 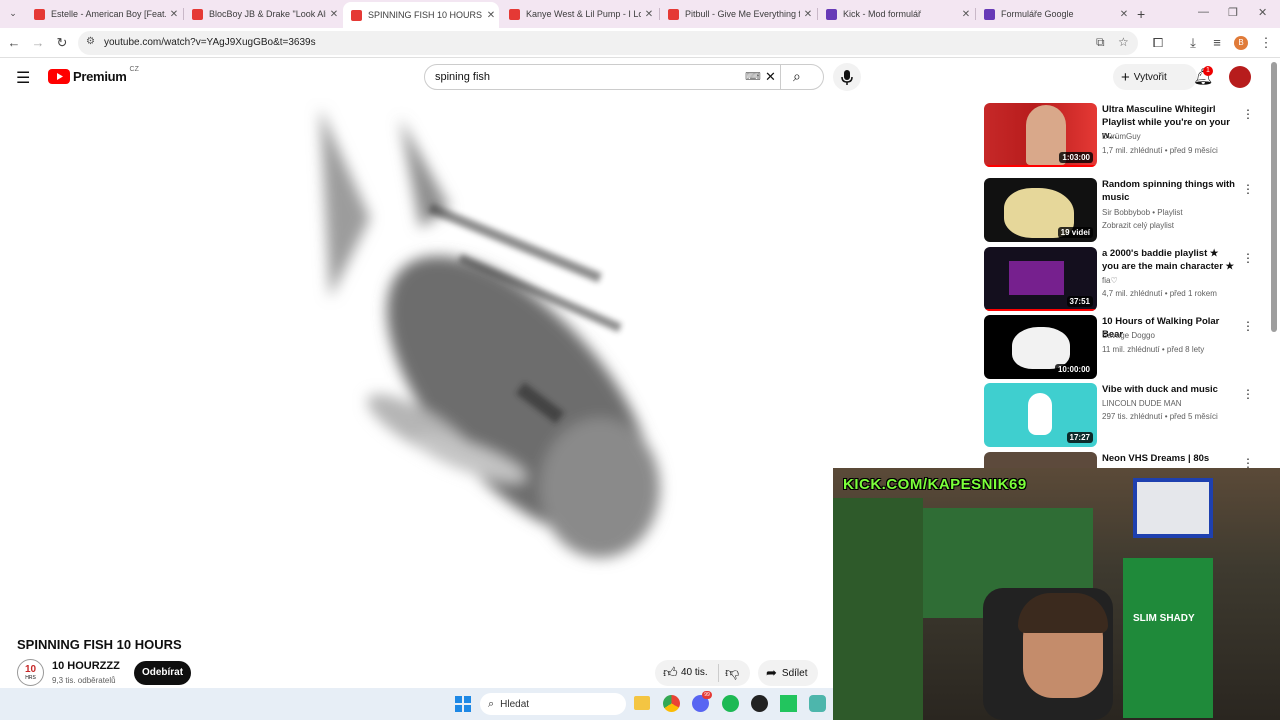 I want to click on restore-icon: ❐, so click(x=1233, y=12).